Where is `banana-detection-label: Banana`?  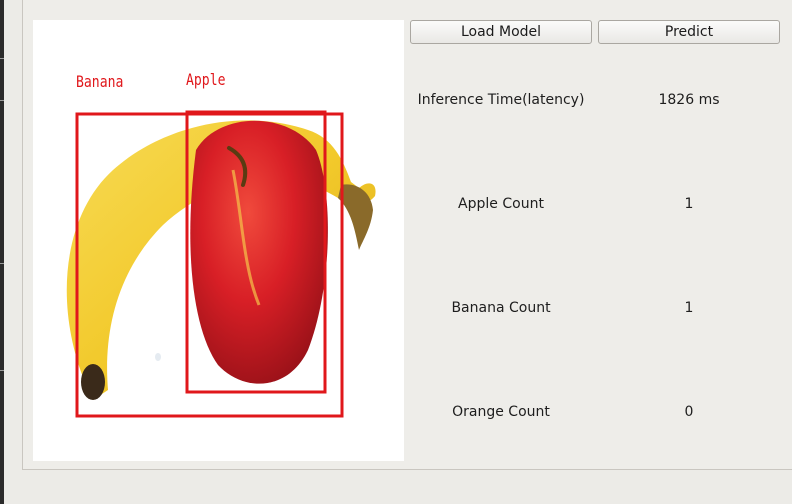 banana-detection-label: Banana is located at coordinates (100, 81).